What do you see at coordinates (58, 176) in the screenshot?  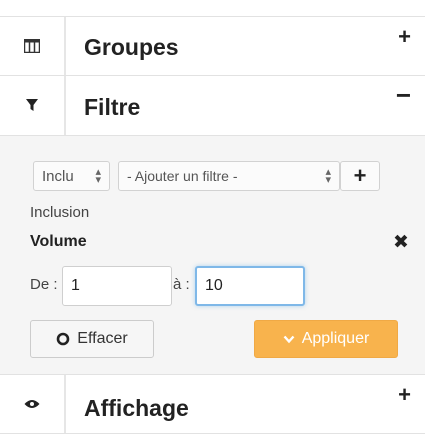 I see `inclusion-mode-value: Inclu` at bounding box center [58, 176].